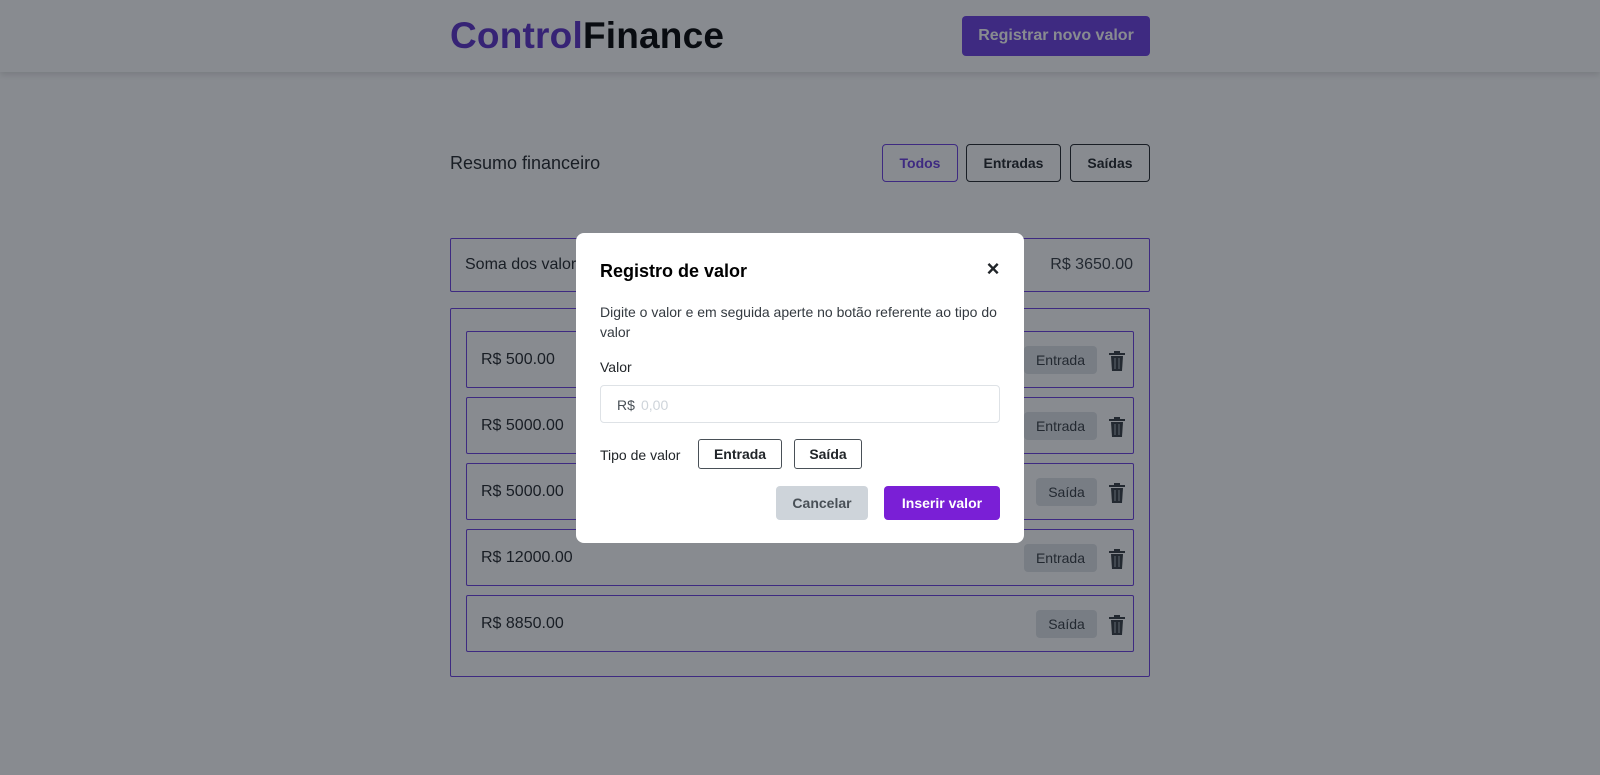  Describe the element at coordinates (942, 503) in the screenshot. I see `insert-value-button: Inserir valor` at that location.